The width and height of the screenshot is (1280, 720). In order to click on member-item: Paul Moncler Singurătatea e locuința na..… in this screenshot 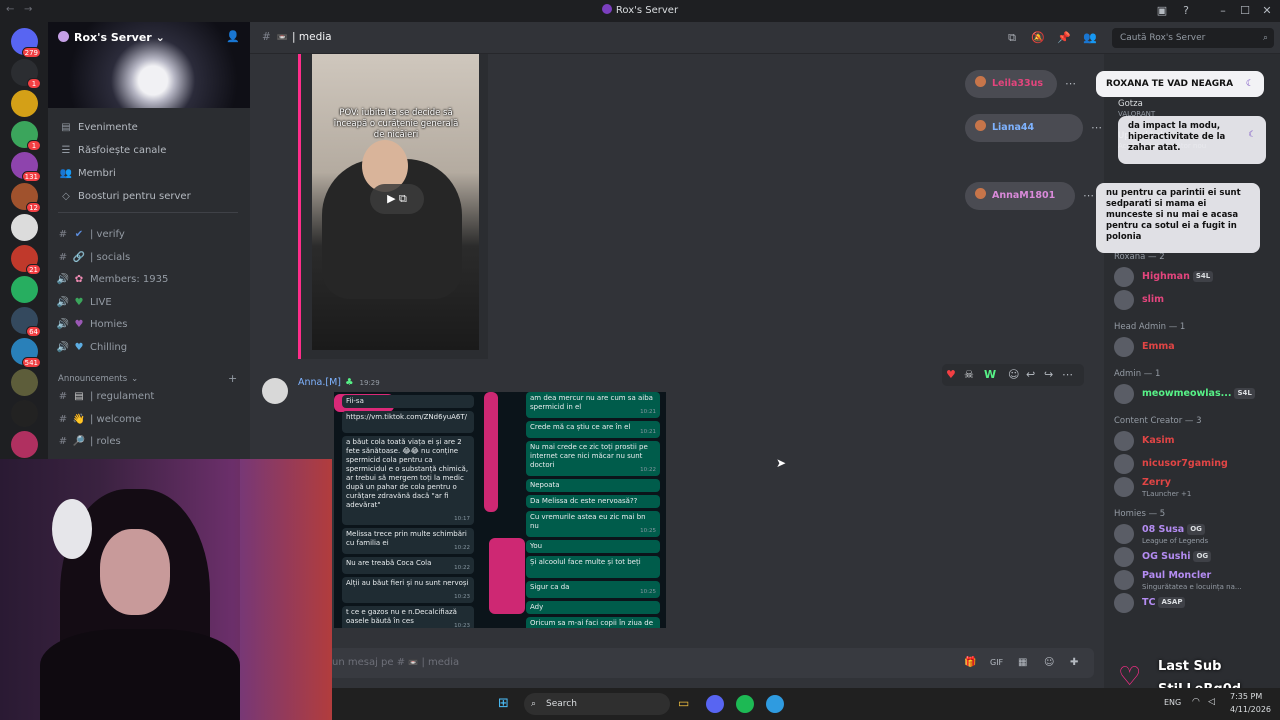, I will do `click(1195, 580)`.